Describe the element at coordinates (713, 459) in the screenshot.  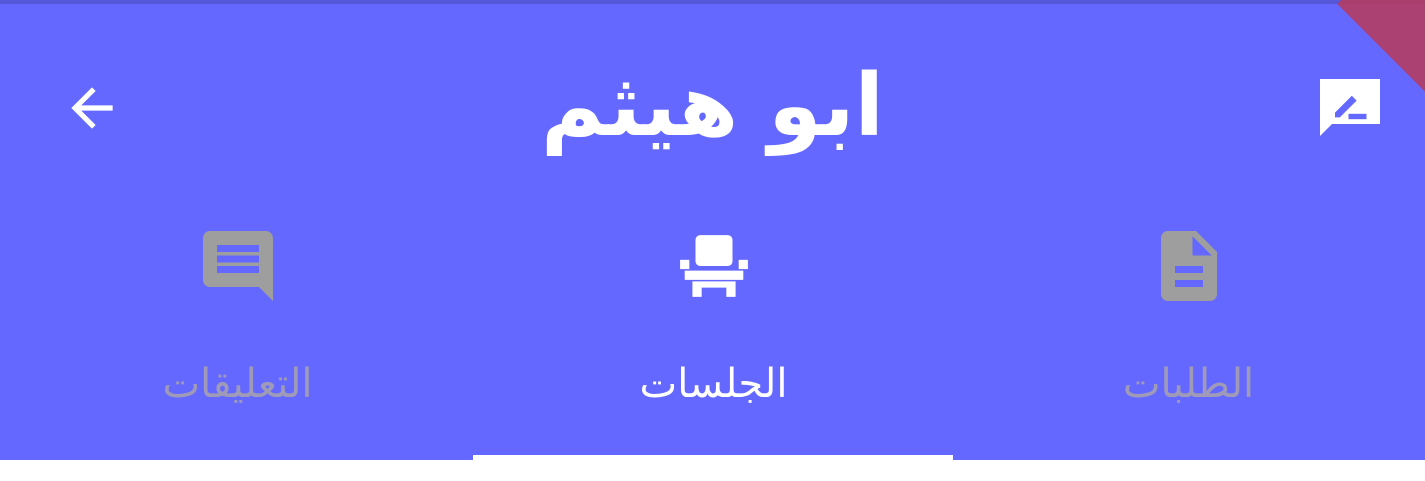
I see `active-tab-indicator` at that location.